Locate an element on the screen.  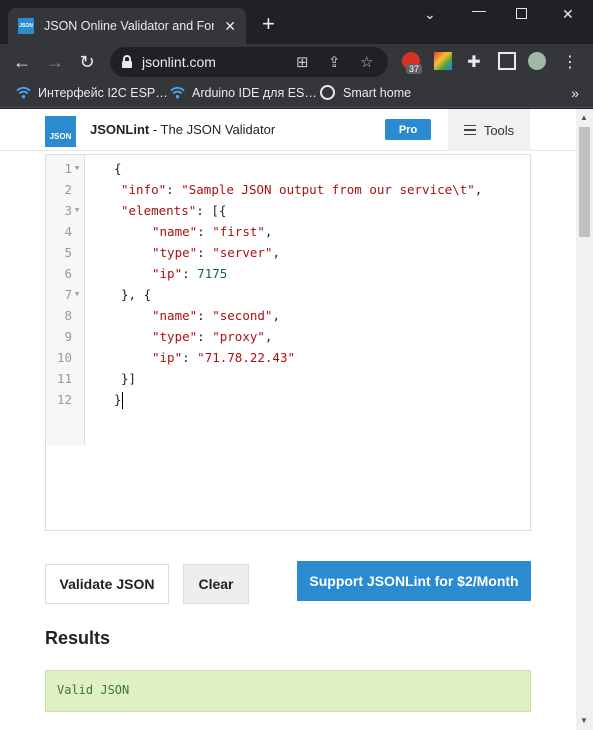
address-bar: jsonlint.com ⊞ ⇪ ☆ is located at coordinates (249, 62).